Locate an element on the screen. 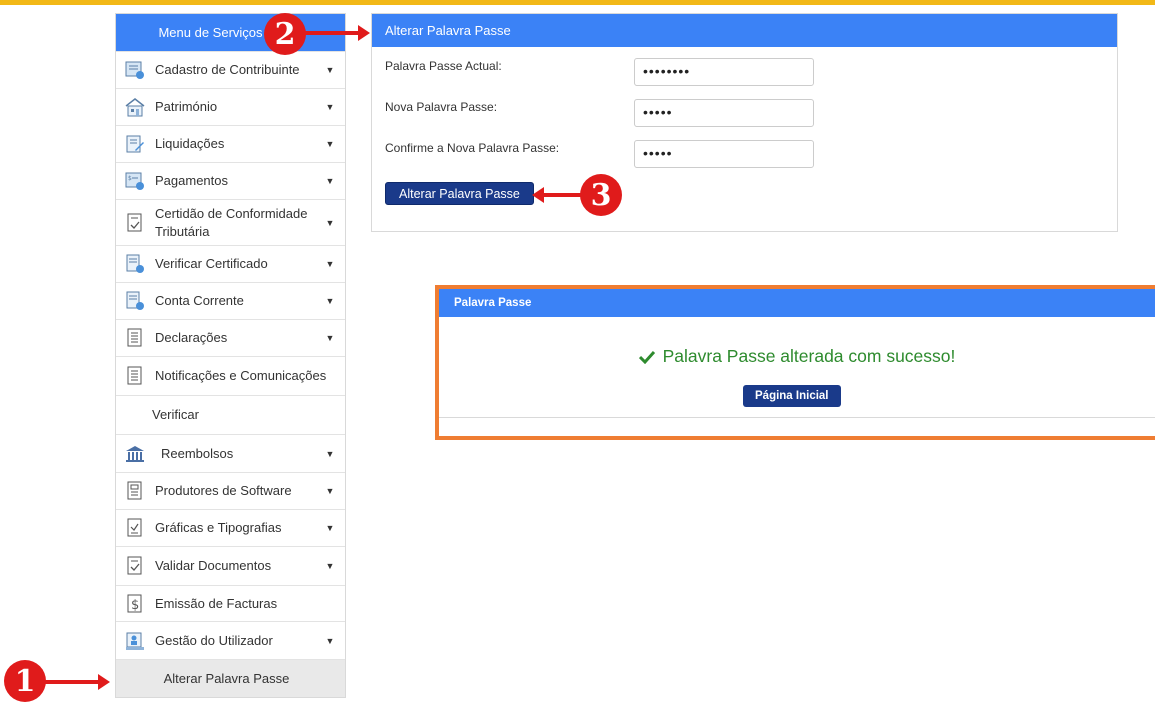 The height and width of the screenshot is (703, 1155). sidebar-item-label: Verificar is located at coordinates (175, 414).